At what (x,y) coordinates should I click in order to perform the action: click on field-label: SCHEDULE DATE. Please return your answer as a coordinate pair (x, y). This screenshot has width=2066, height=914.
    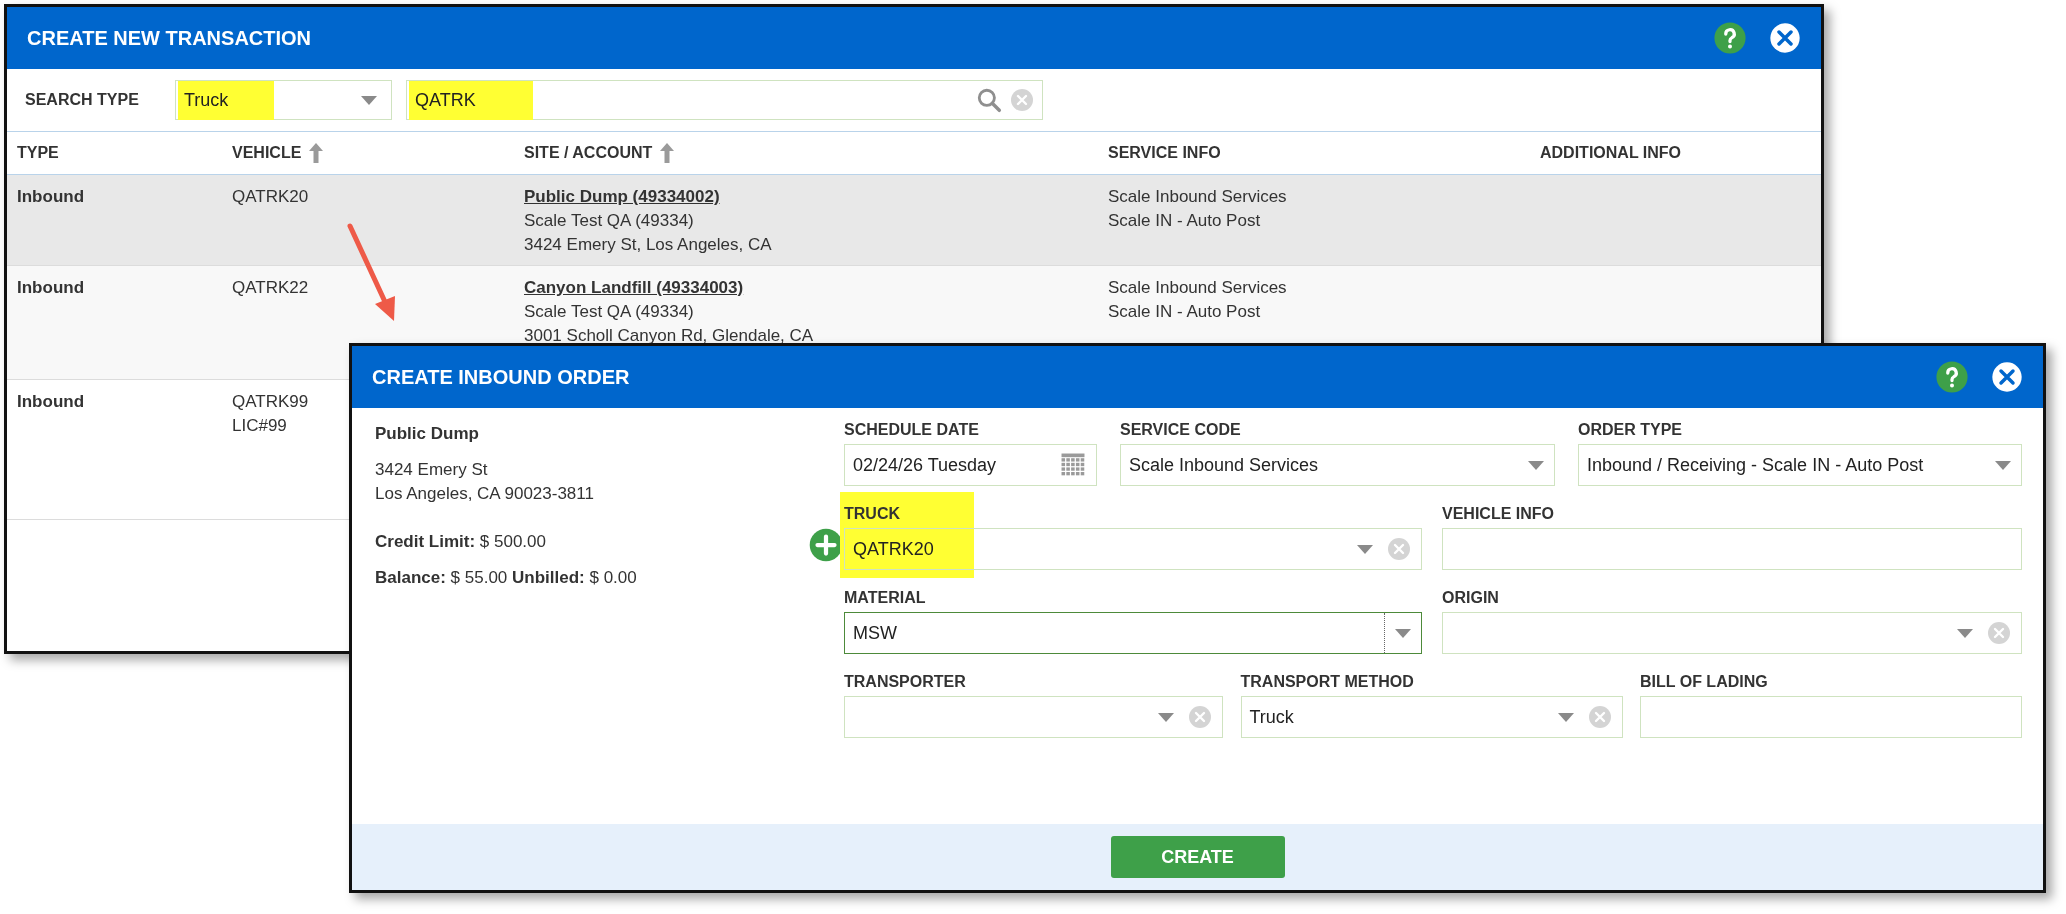
    Looking at the image, I should click on (911, 430).